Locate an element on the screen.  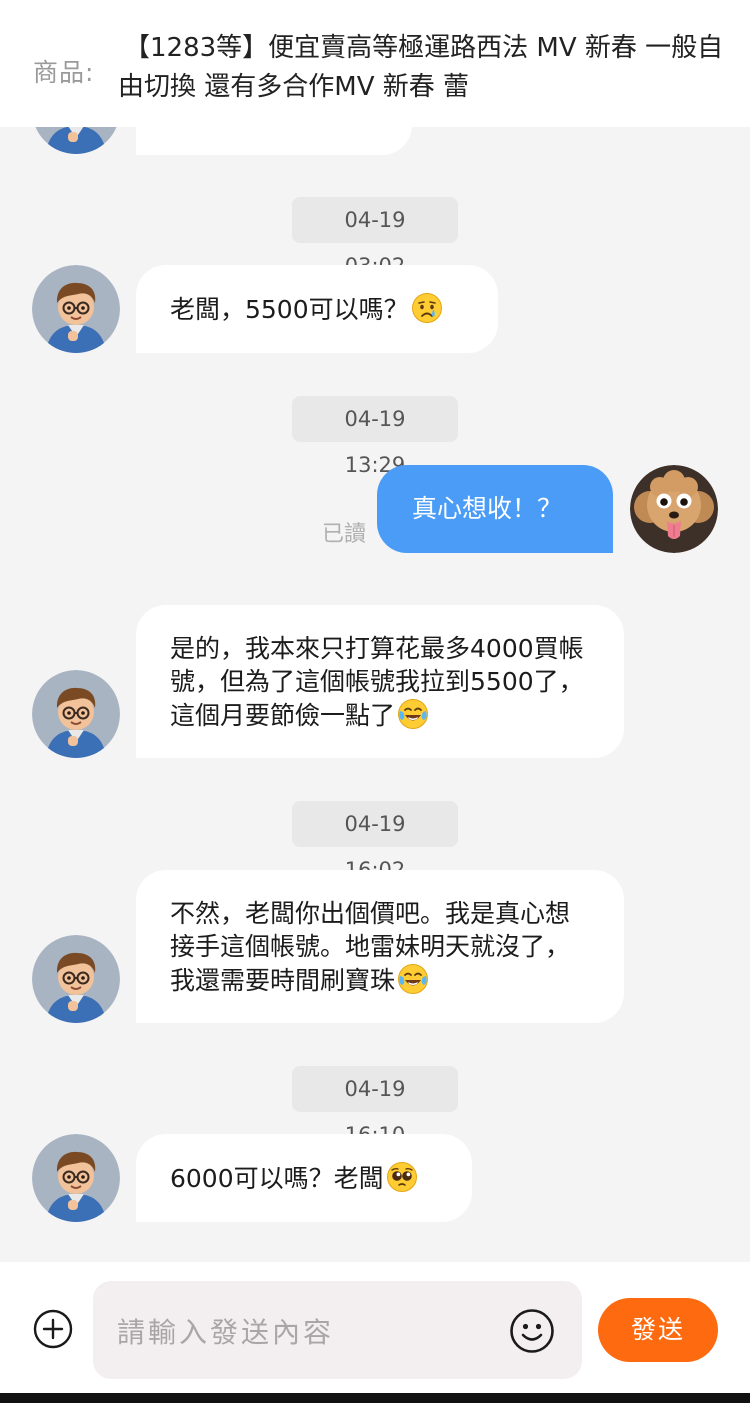
timestamp: 04-19 16:10 is located at coordinates (375, 1106).